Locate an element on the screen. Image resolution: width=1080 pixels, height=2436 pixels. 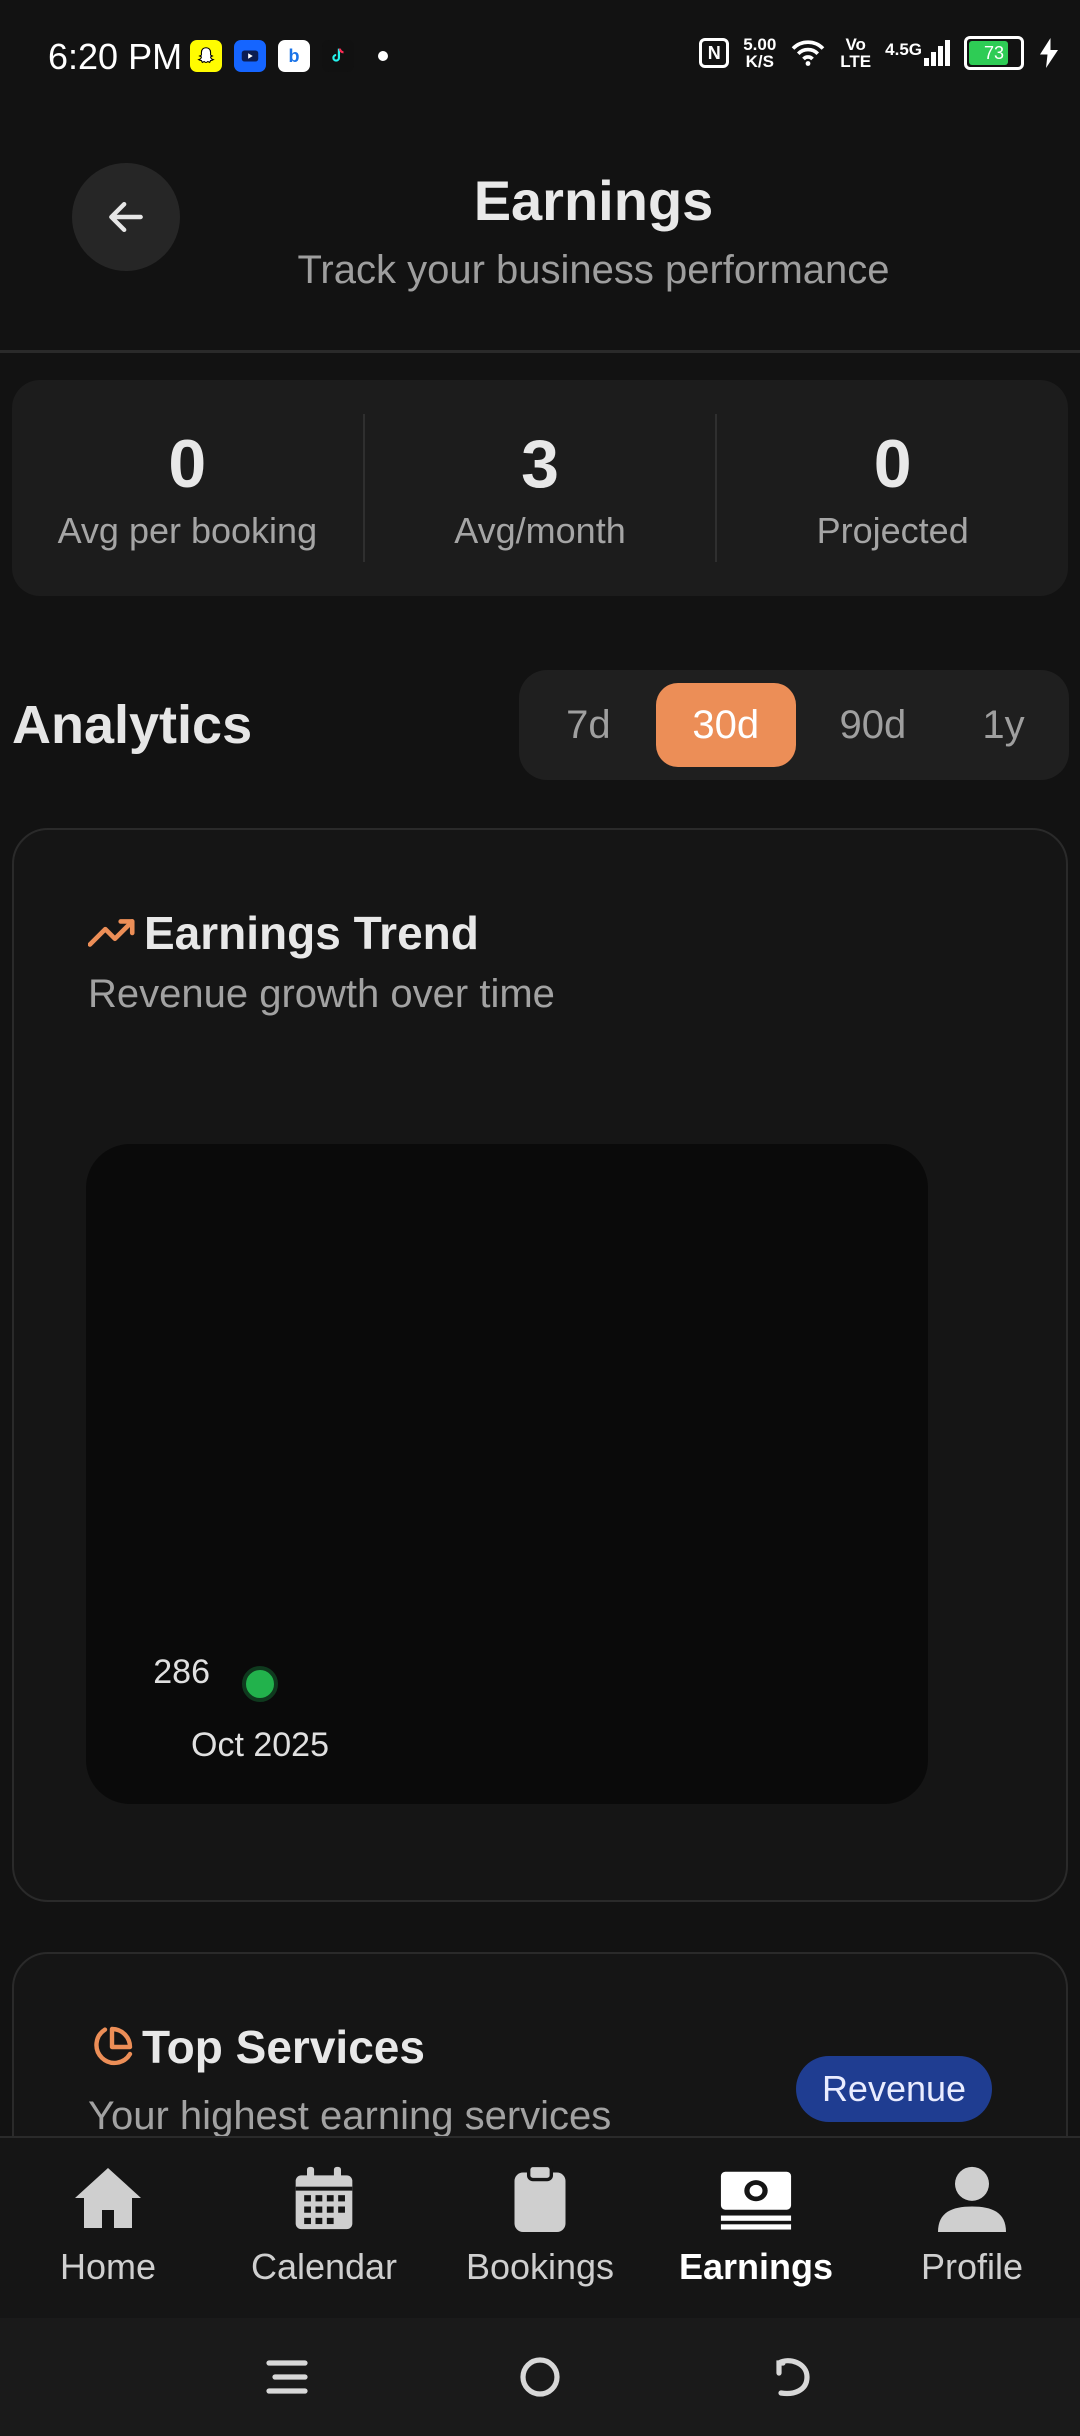
calendar-icon is located at coordinates (324, 2198).